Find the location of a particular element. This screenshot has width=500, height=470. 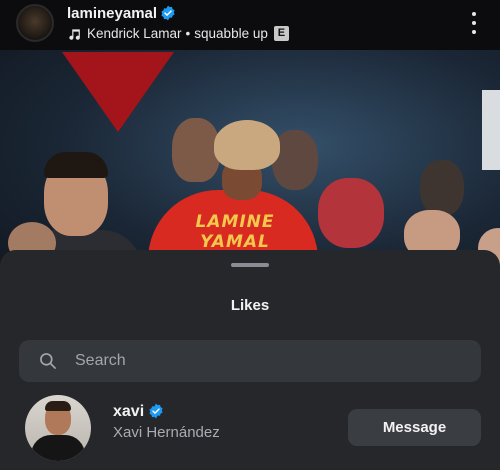

search-icon is located at coordinates (48, 361).